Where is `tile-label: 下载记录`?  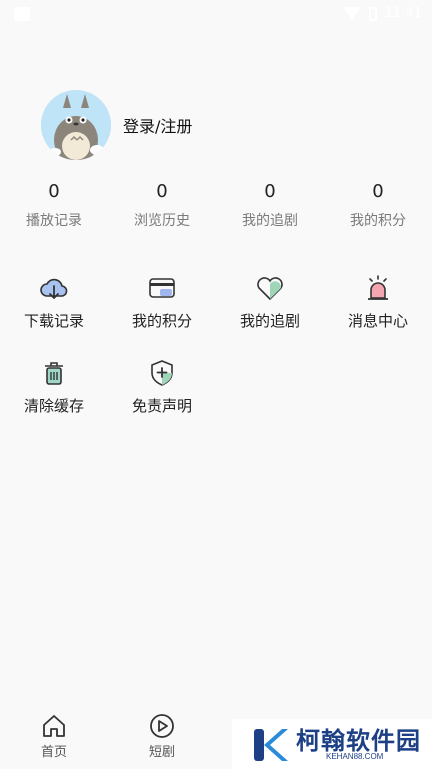 tile-label: 下载记录 is located at coordinates (53, 321).